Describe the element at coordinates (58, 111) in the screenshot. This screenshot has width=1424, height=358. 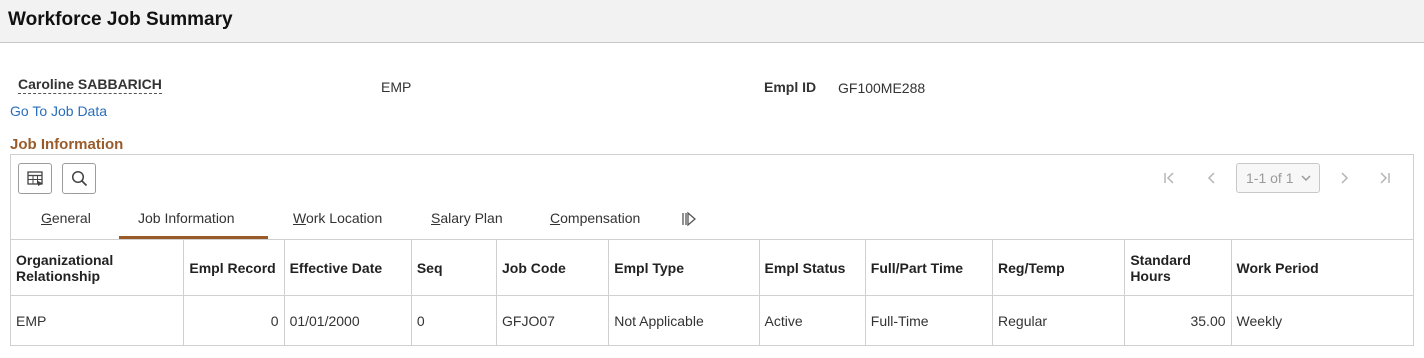
I see `go-to-job-data-link: Go To Job Data` at that location.